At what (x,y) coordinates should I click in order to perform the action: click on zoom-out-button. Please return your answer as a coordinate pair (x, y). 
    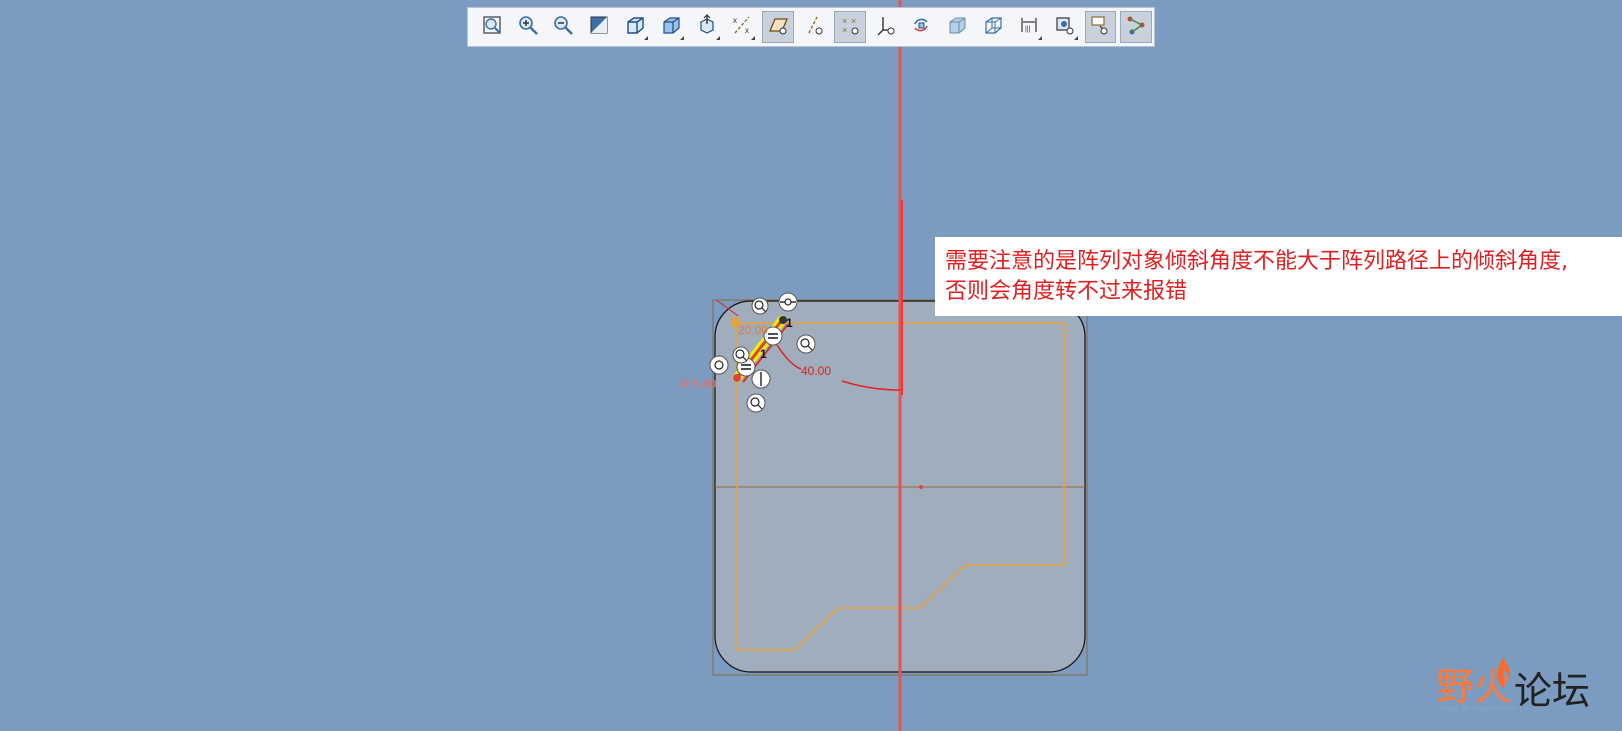
    Looking at the image, I should click on (564, 27).